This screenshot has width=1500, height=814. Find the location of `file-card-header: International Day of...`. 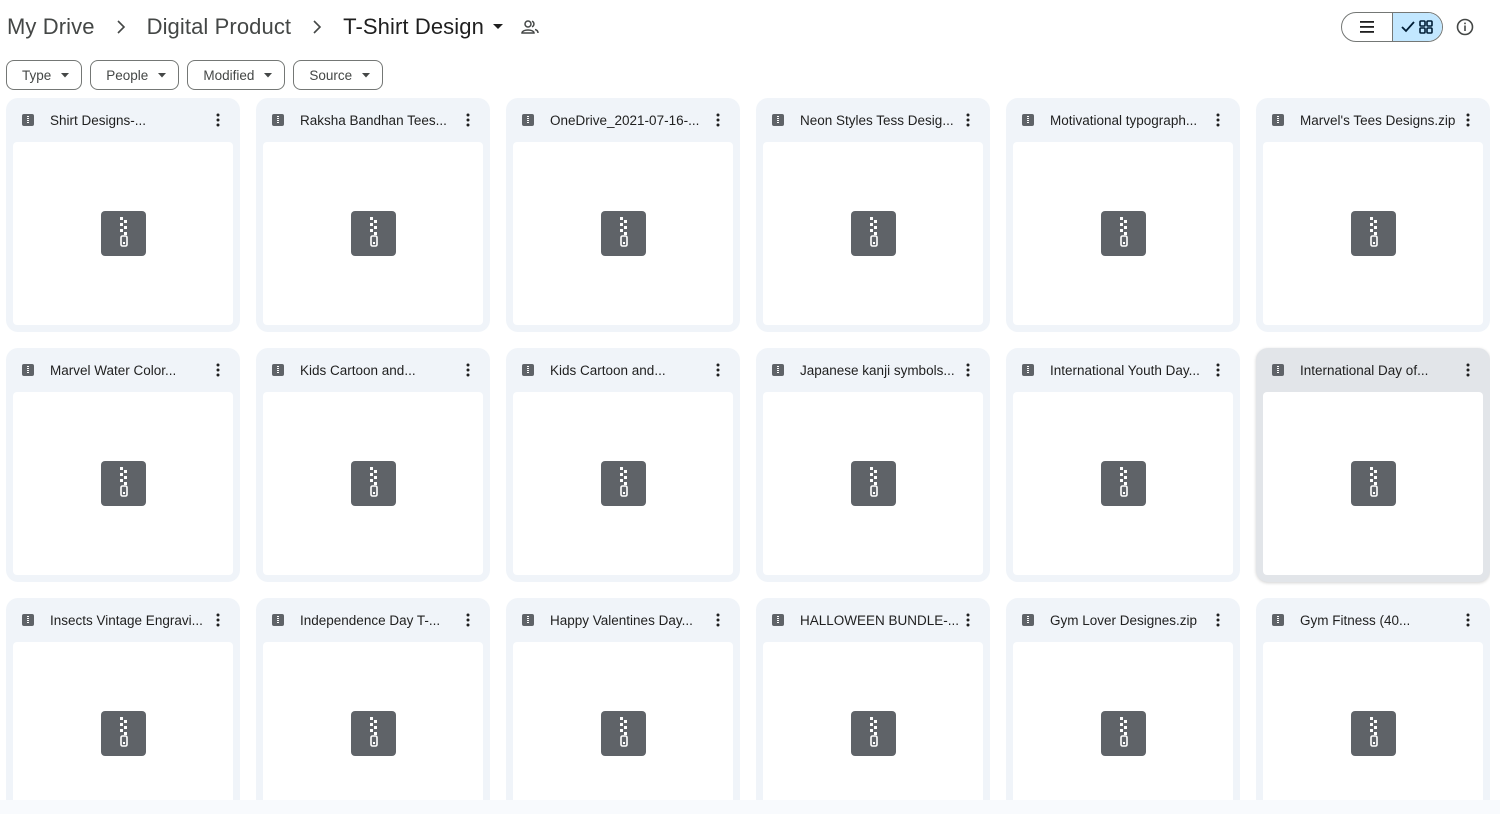

file-card-header: International Day of... is located at coordinates (1373, 370).